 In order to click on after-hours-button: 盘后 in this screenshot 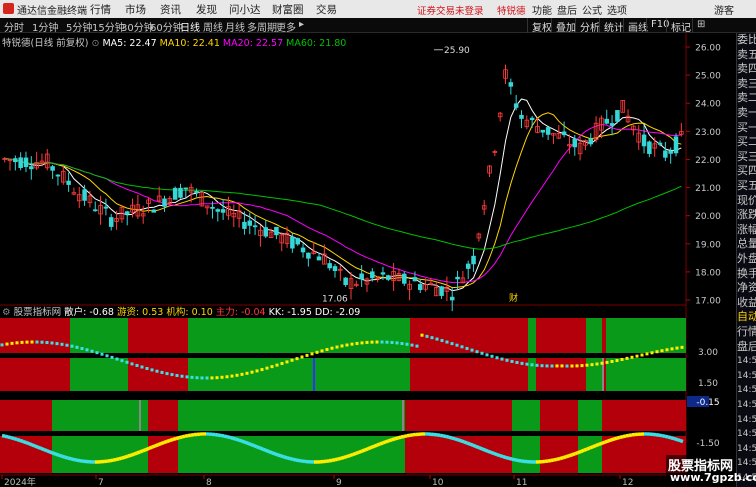, I will do `click(567, 9)`.